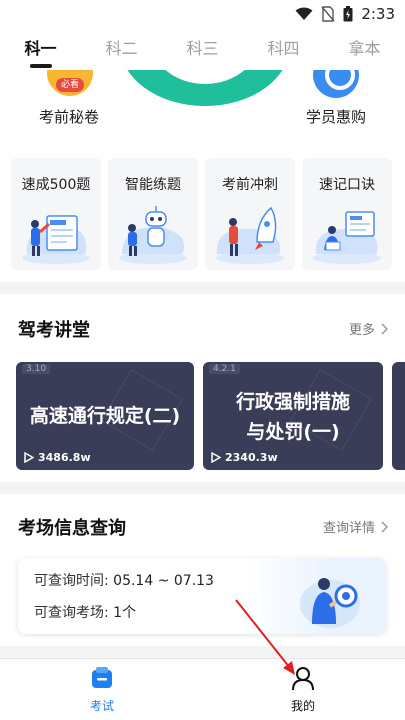 The width and height of the screenshot is (405, 720). I want to click on video-title-line-2: 与处罚(一), so click(293, 432).